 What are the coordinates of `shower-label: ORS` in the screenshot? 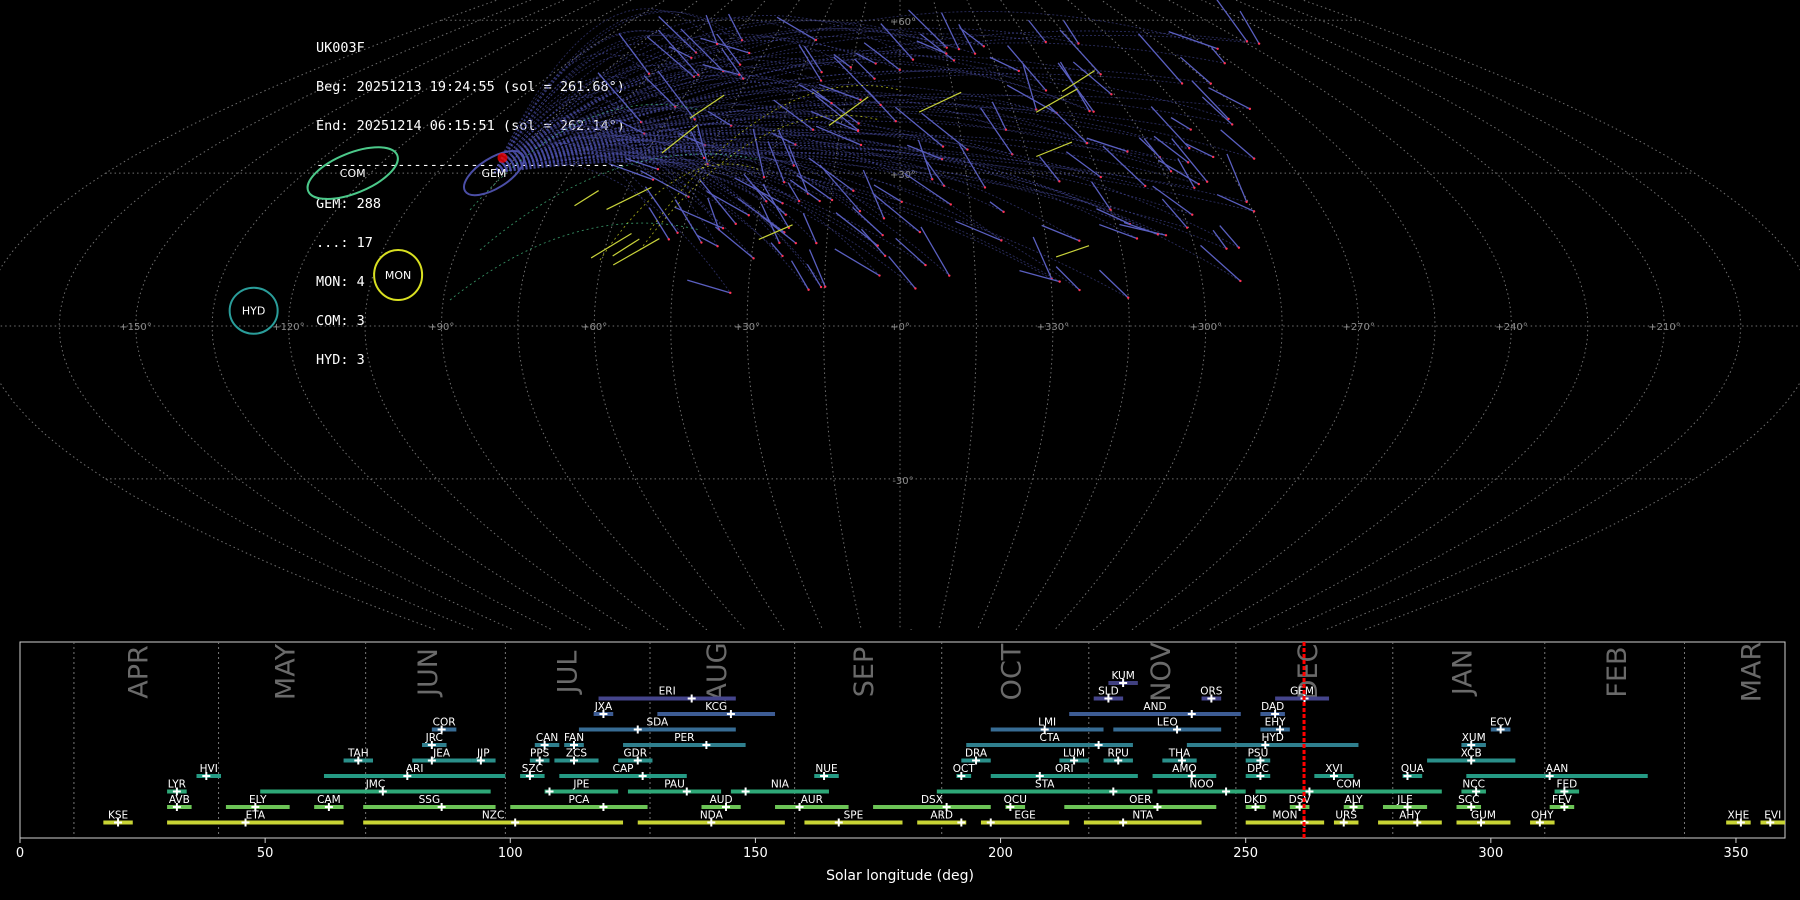 It's located at (1211, 692).